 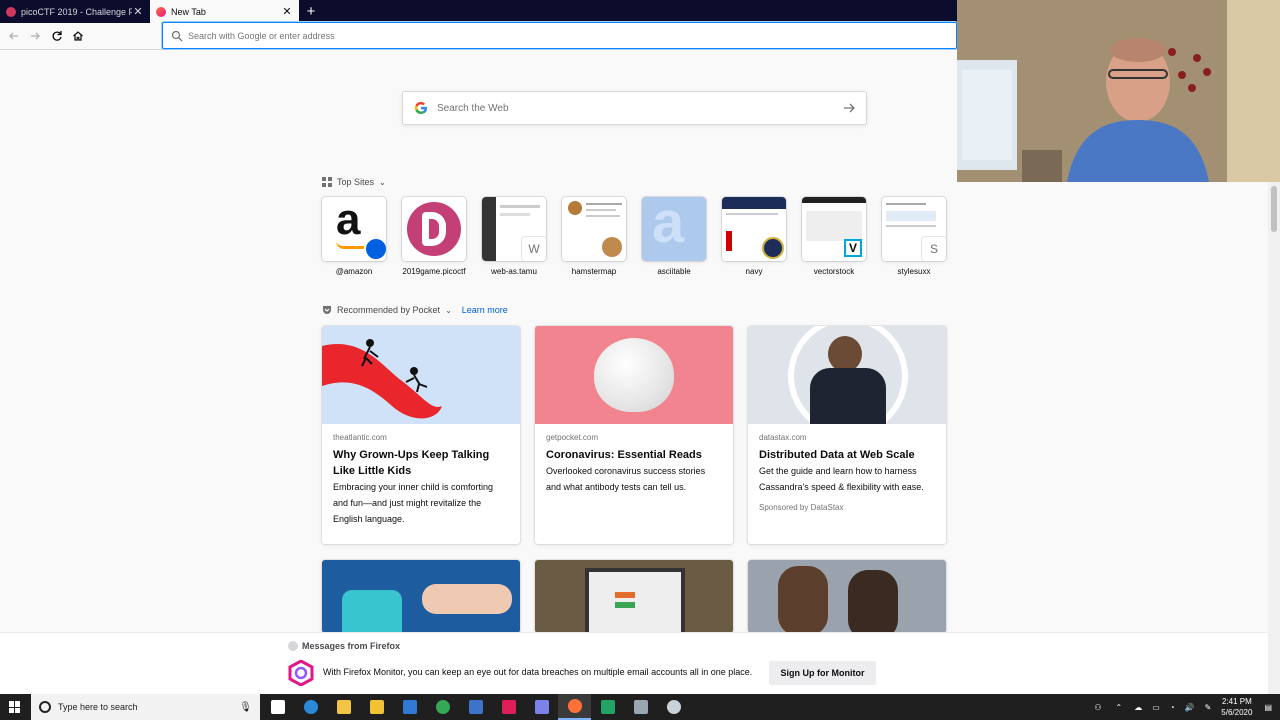 What do you see at coordinates (434, 271) in the screenshot?
I see `top-site-label: 2019game.picoctf` at bounding box center [434, 271].